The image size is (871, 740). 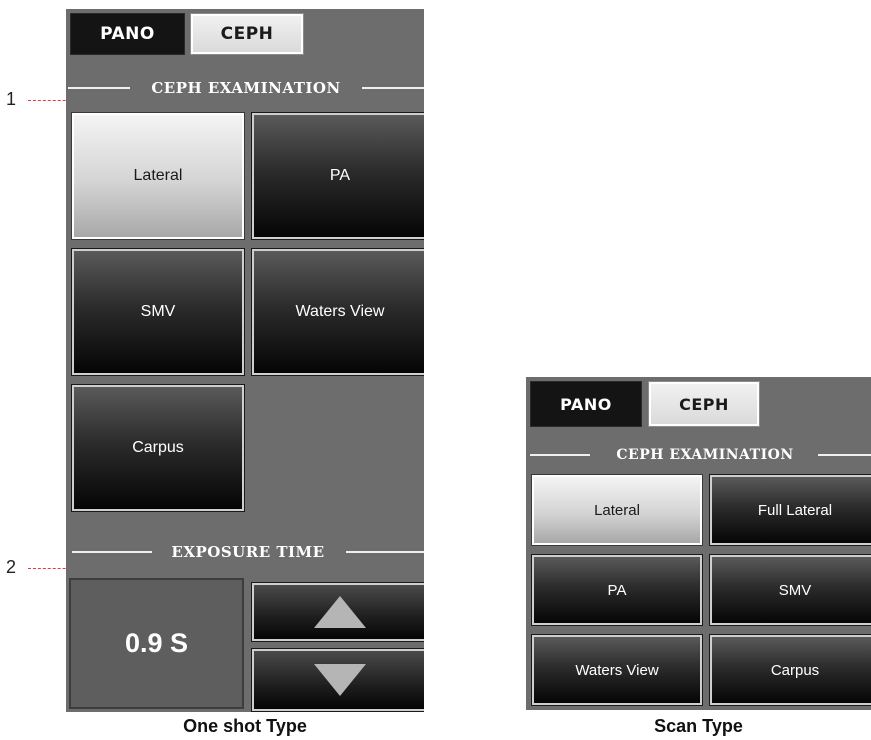 What do you see at coordinates (248, 552) in the screenshot?
I see `exposure-time-title: EXPOSURE TIME` at bounding box center [248, 552].